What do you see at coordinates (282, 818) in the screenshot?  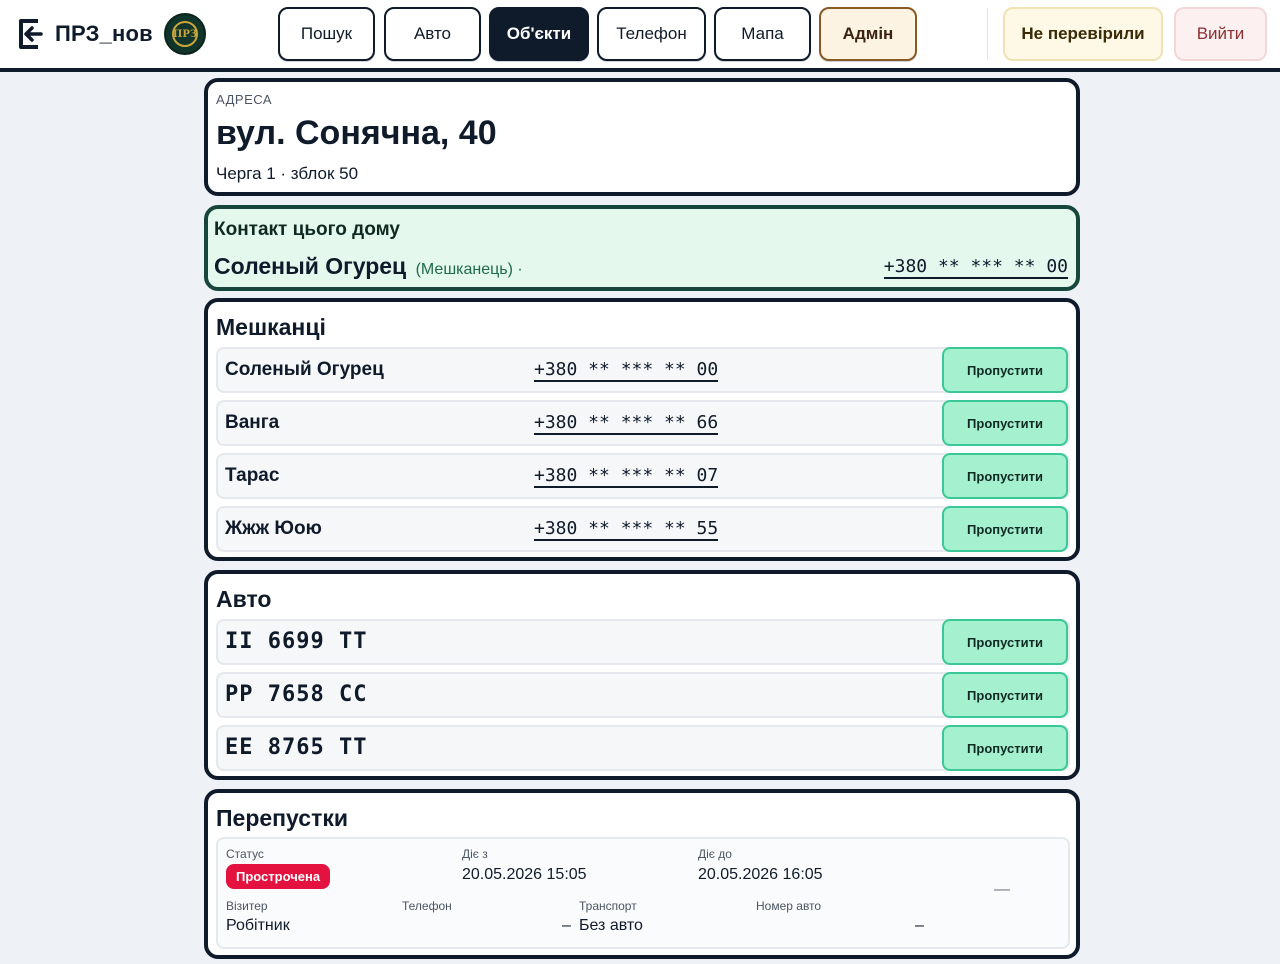 I see `passes-title: Перепустки` at bounding box center [282, 818].